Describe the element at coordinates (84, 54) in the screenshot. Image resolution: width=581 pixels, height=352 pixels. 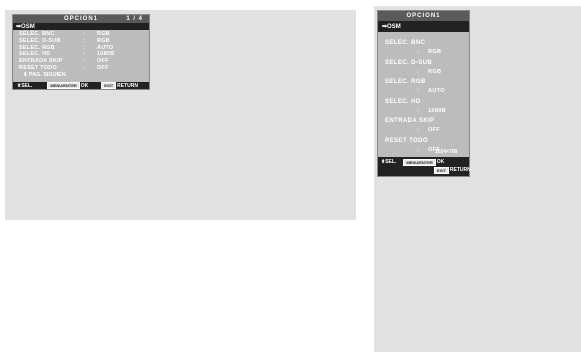
I see `menu-row-hd: SELEC. HD:1080B` at that location.